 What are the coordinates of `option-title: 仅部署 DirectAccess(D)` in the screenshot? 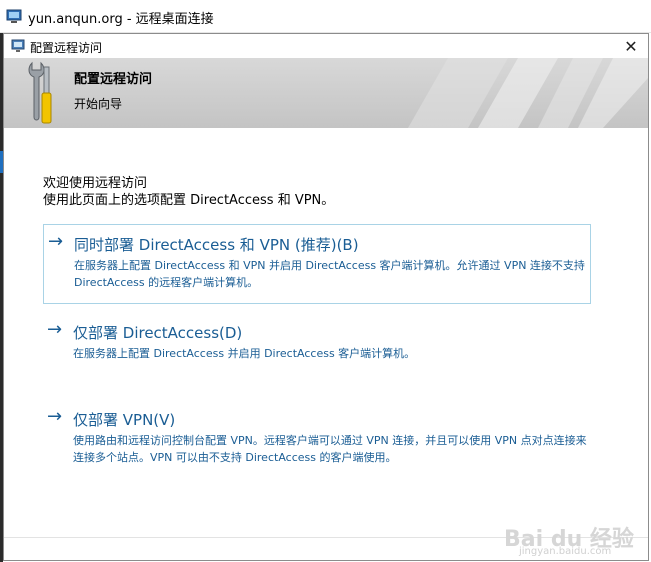 It's located at (158, 333).